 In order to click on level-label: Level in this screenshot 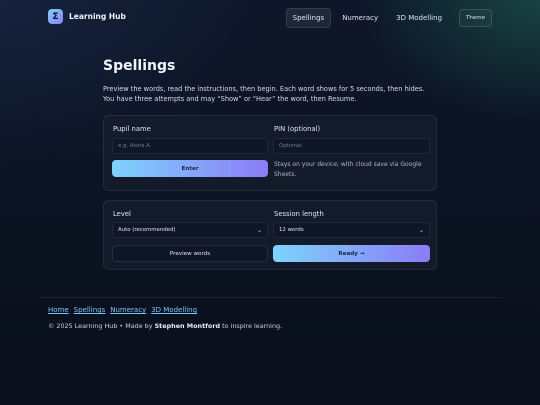, I will do `click(122, 214)`.